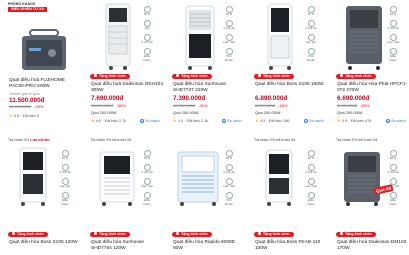 The height and width of the screenshot is (255, 409). I want to click on rating: ★ 4.9 · Đã bán 186, so click(272, 120).